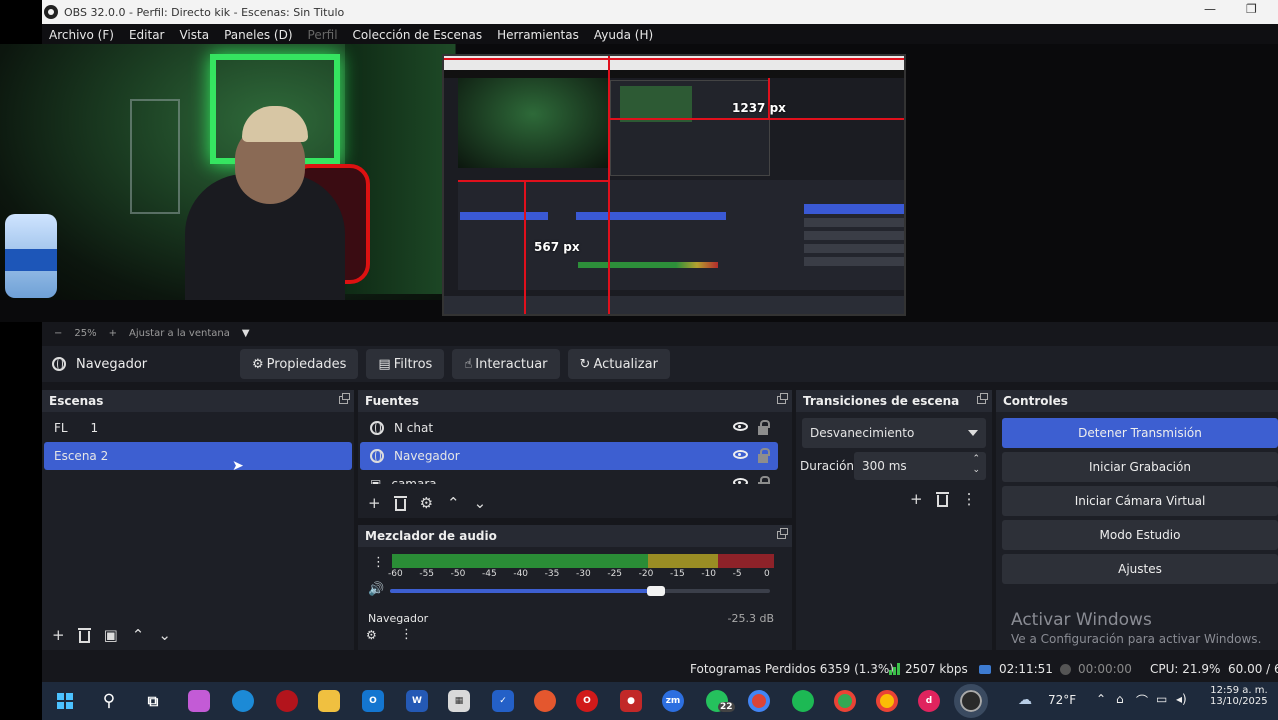 Image resolution: width=1278 pixels, height=720 pixels. Describe the element at coordinates (538, 35) in the screenshot. I see `menu-herramientas: Herramientas` at that location.